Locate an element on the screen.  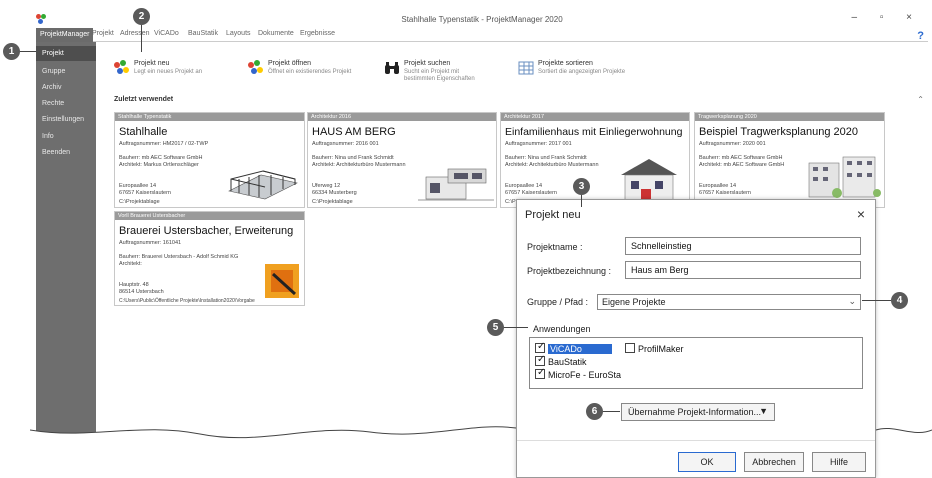
action-description: Öffnet ein existierendes Projekt is located at coordinates (310, 72).